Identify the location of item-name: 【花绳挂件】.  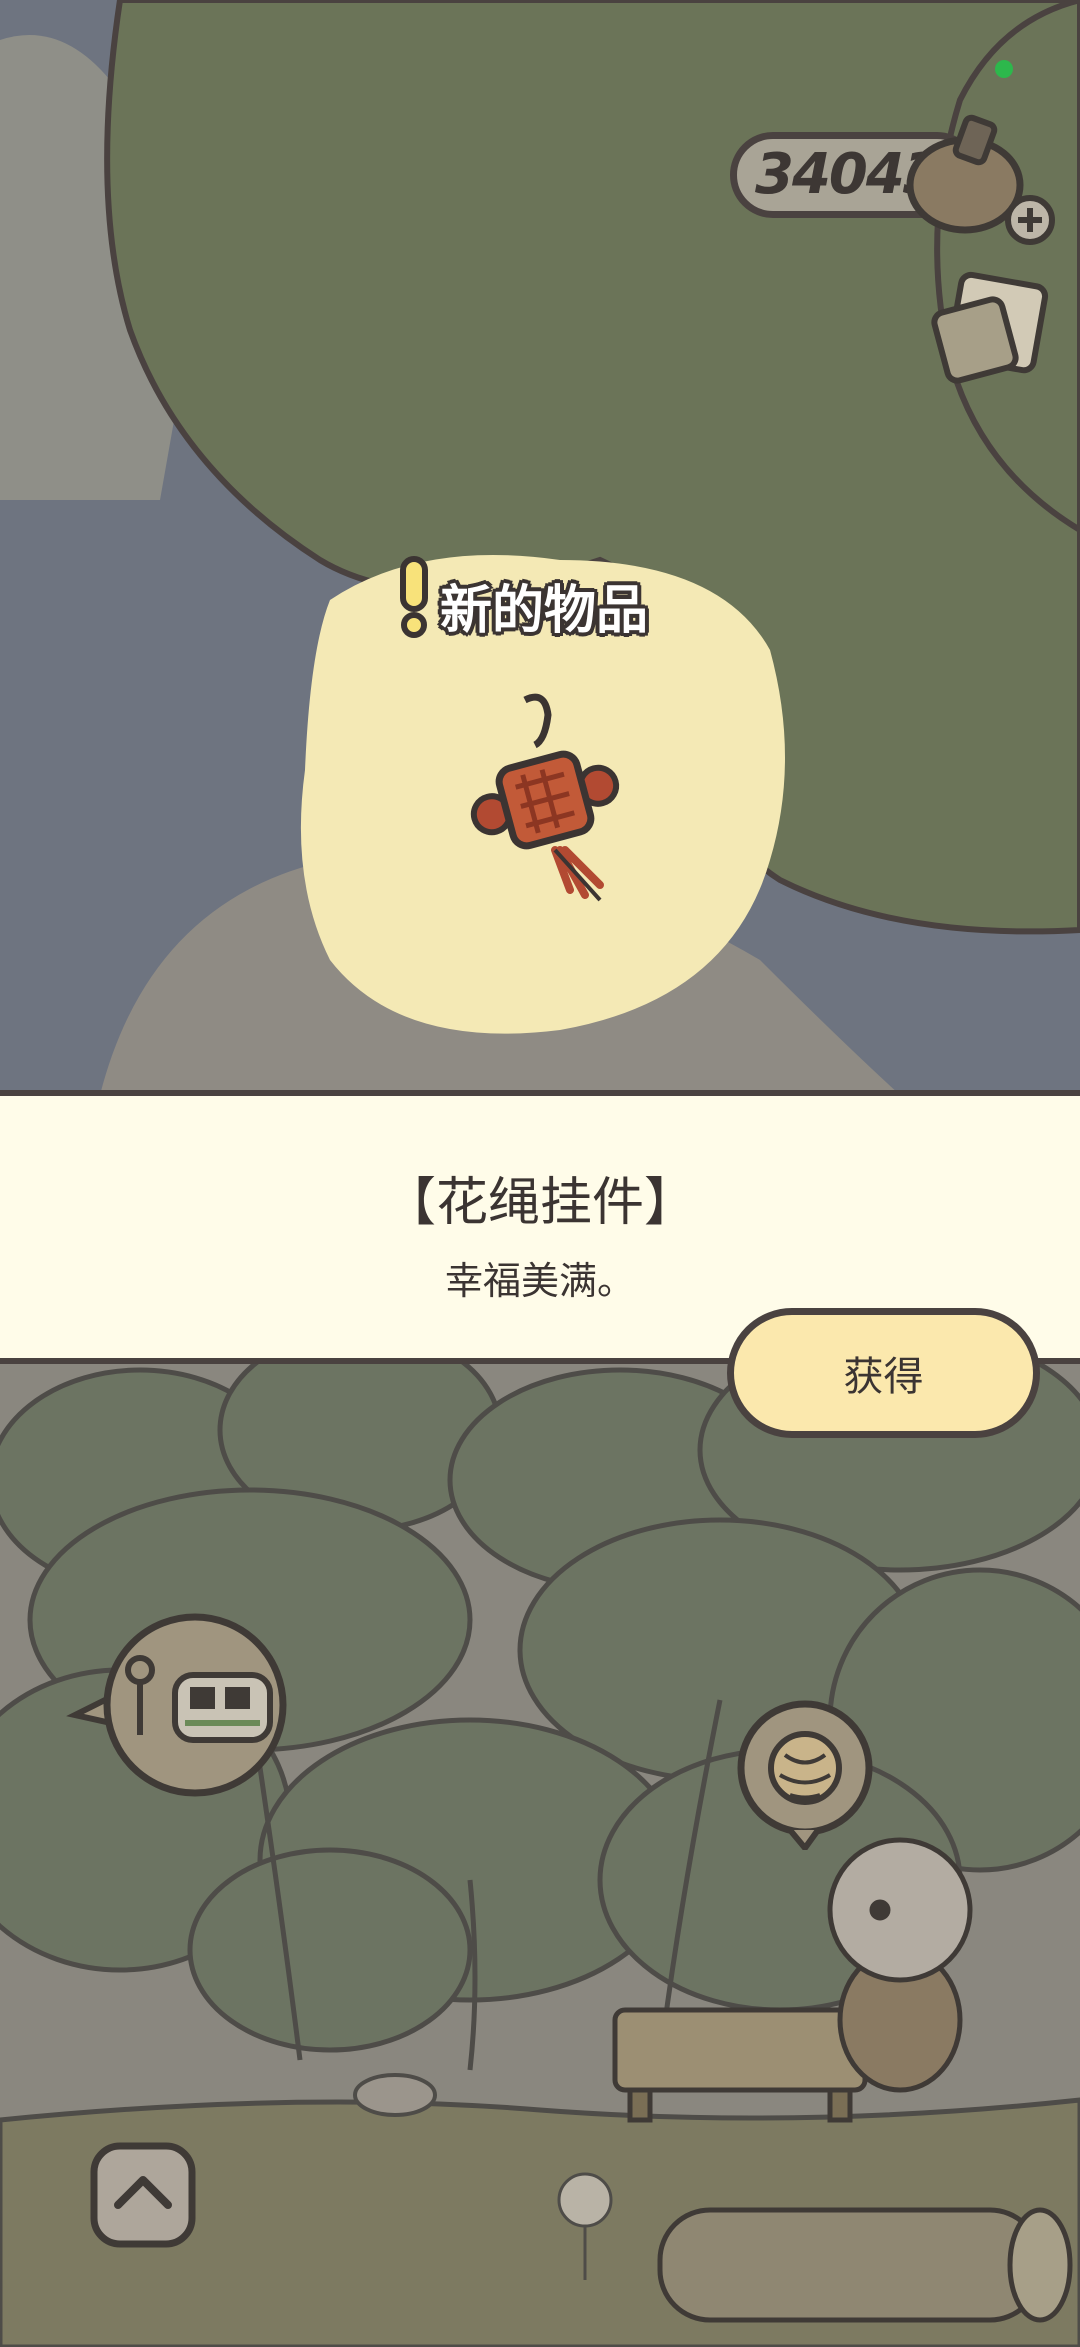
(539, 1203).